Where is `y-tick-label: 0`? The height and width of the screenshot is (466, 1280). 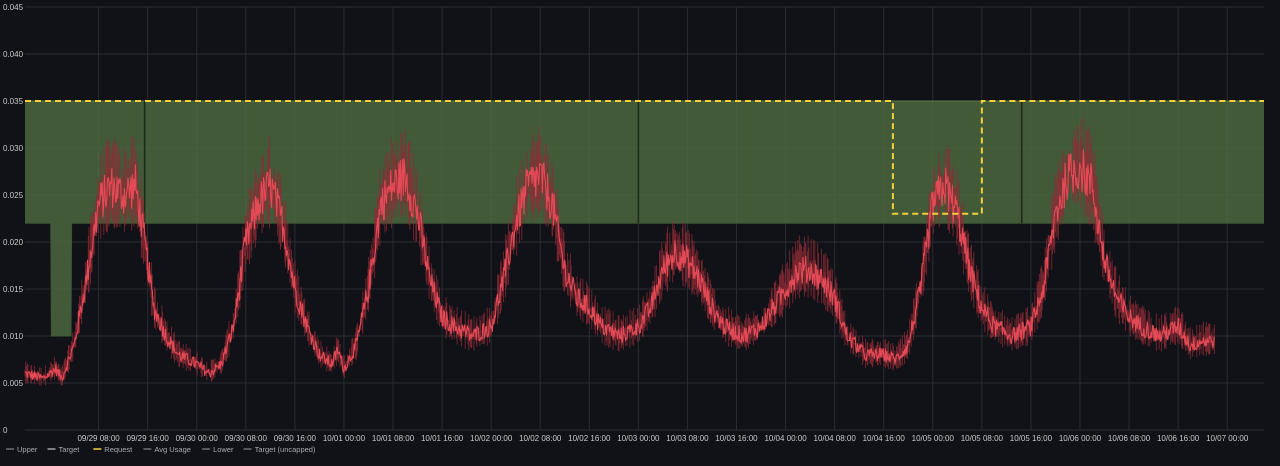
y-tick-label: 0 is located at coordinates (5, 430).